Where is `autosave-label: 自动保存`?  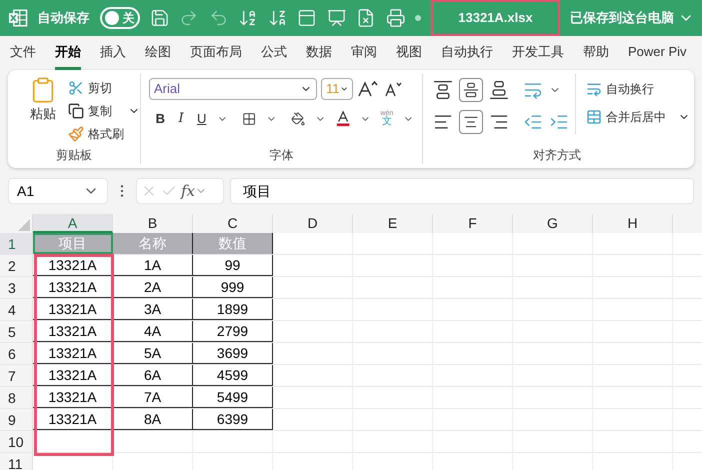 autosave-label: 自动保存 is located at coordinates (64, 18).